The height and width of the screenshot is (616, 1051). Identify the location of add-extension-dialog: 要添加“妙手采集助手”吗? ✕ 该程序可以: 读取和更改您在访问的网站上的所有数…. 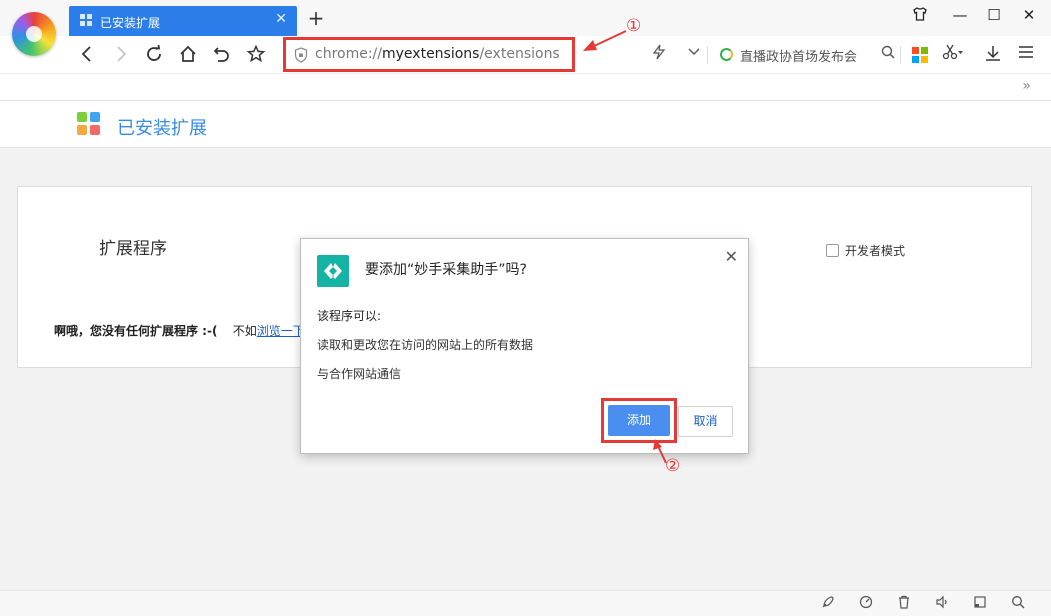
(524, 346).